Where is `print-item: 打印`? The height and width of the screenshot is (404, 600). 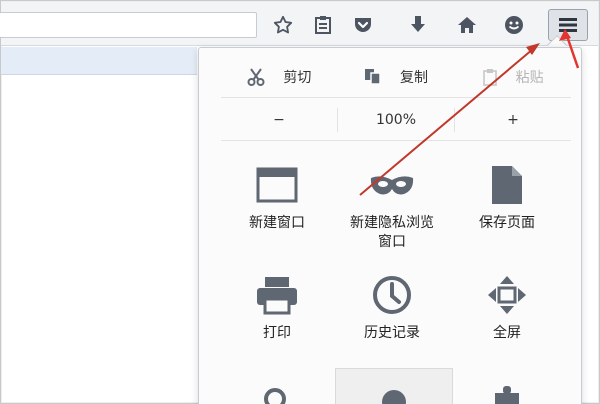 print-item: 打印 is located at coordinates (277, 313).